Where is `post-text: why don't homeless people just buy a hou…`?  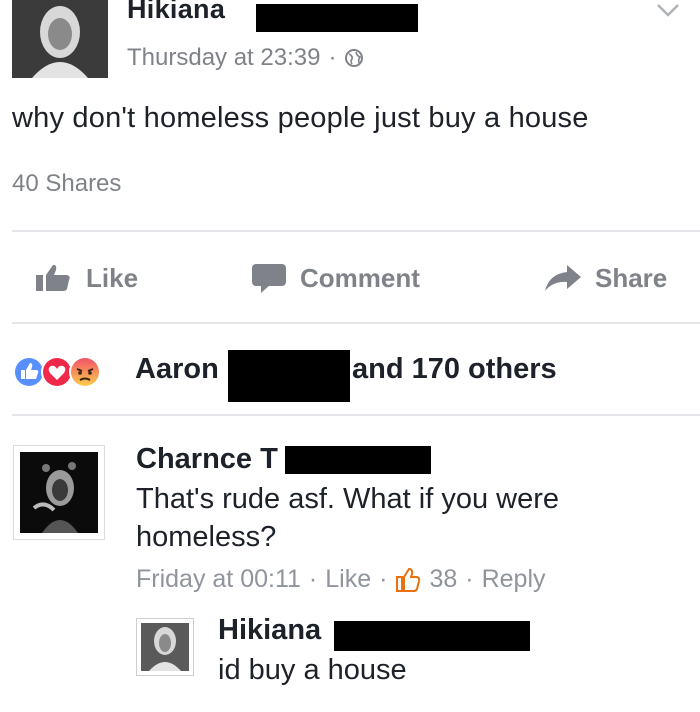
post-text: why don't homeless people just buy a hou… is located at coordinates (300, 118).